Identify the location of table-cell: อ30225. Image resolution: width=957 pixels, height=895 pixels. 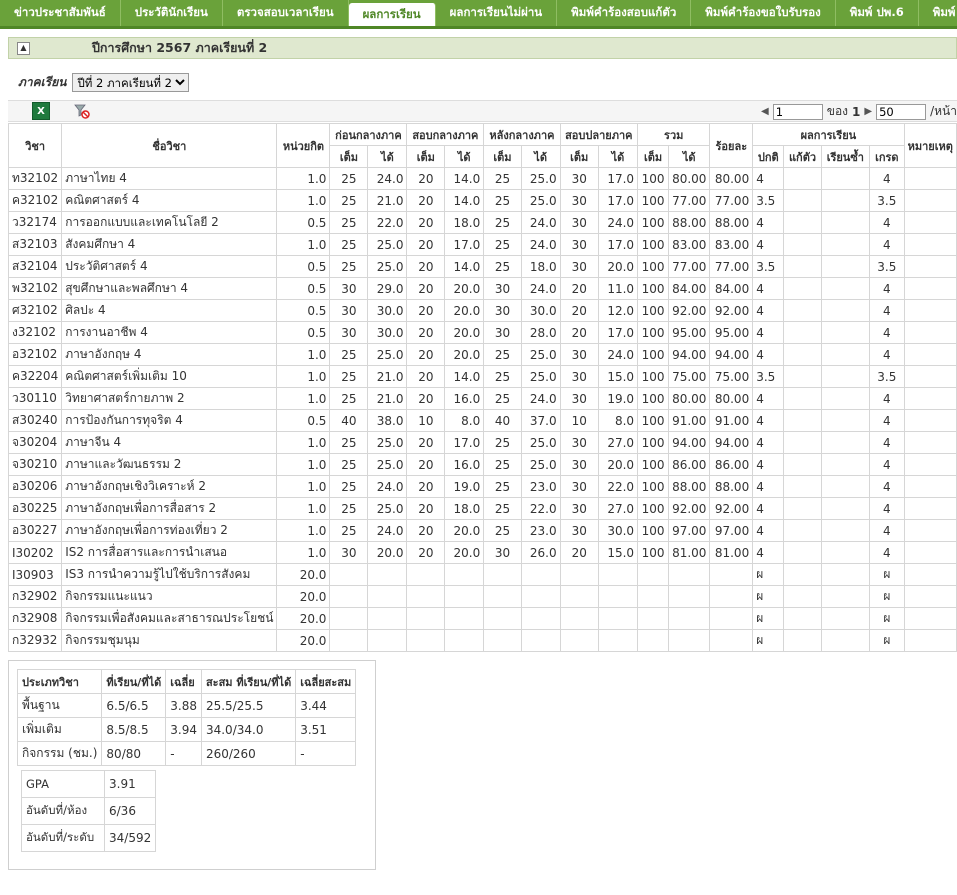
(35, 508).